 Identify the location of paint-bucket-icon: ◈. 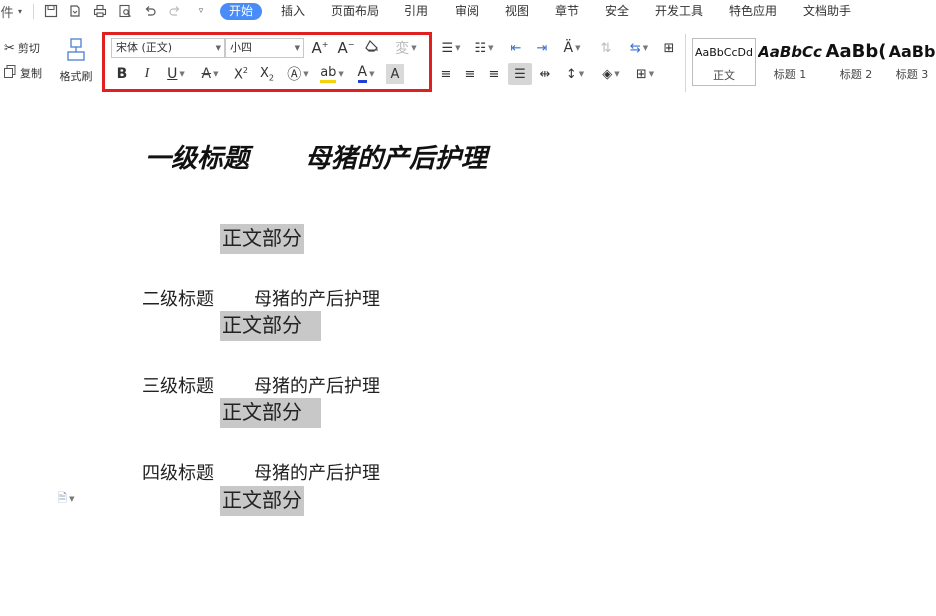
(607, 74).